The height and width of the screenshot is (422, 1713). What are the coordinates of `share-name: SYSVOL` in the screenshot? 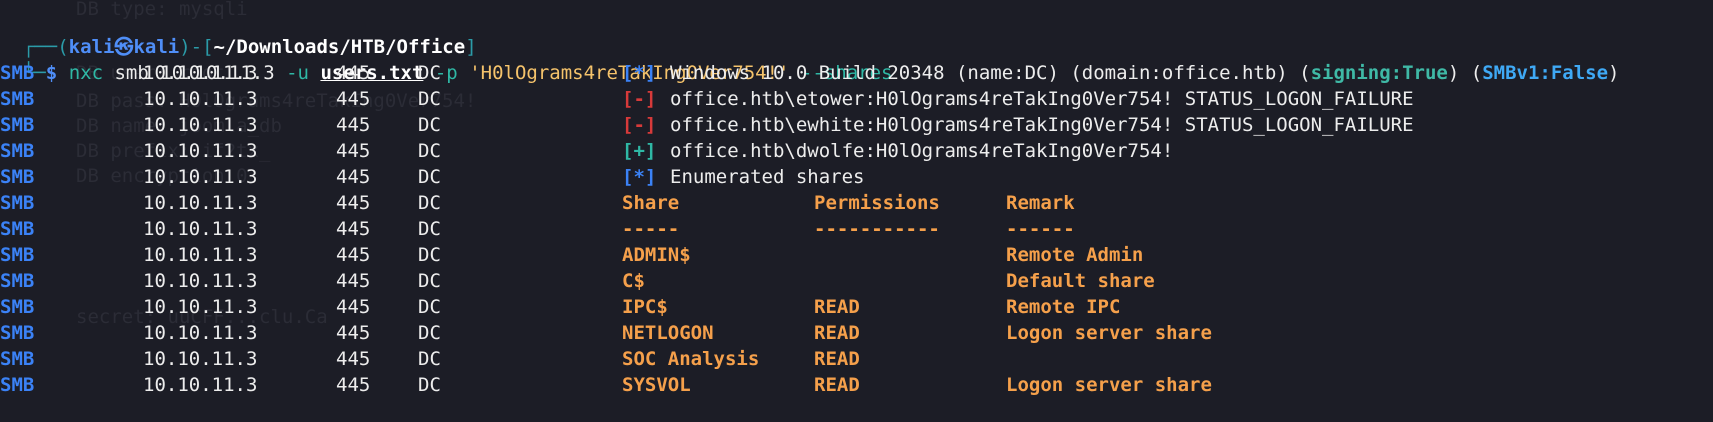 It's located at (656, 385).